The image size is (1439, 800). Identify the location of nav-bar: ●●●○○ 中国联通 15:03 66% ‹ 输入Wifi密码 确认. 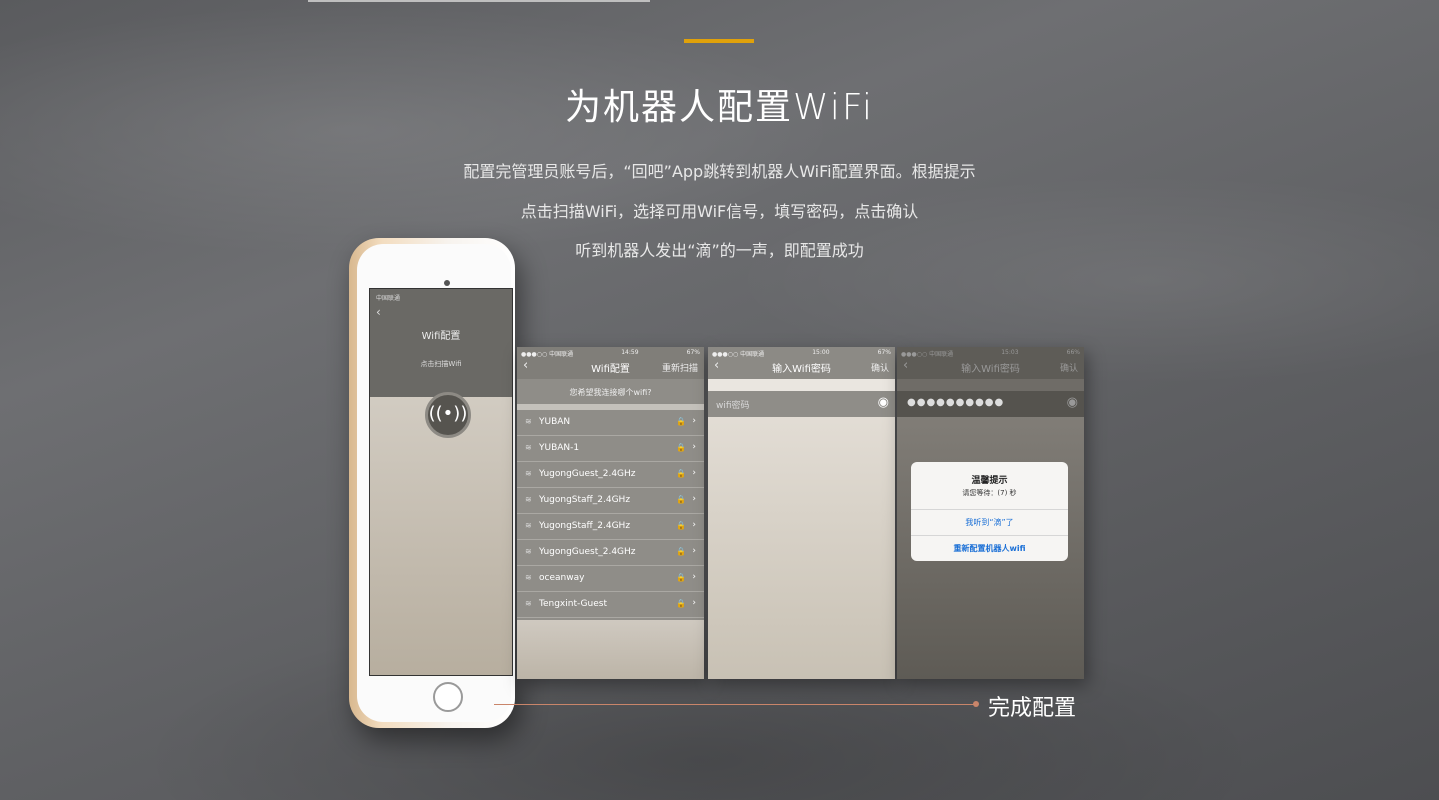
(990, 363).